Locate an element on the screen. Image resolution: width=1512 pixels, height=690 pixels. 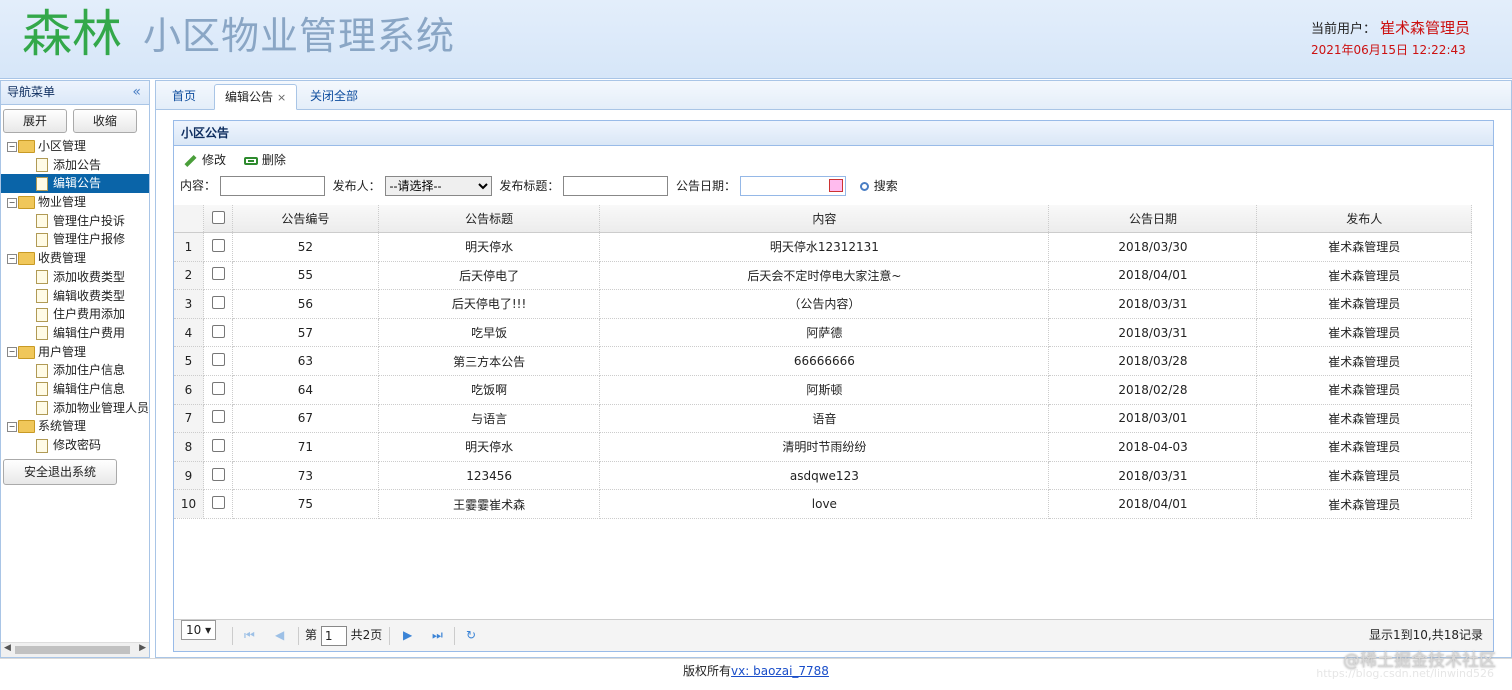
tab-bar: 首页 编辑公告 × 关闭全部 is located at coordinates (833, 95).